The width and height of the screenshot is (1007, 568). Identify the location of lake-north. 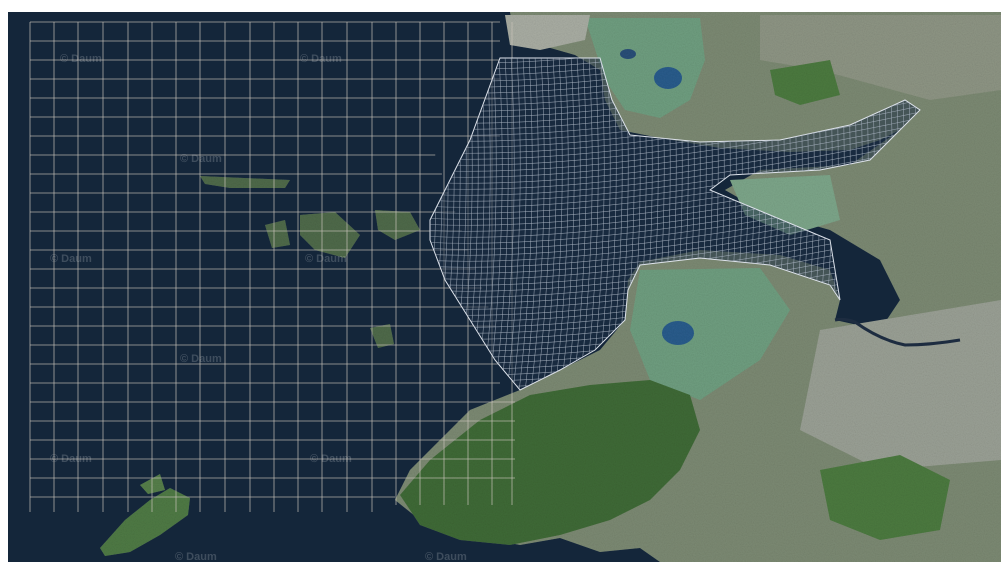
(668, 78).